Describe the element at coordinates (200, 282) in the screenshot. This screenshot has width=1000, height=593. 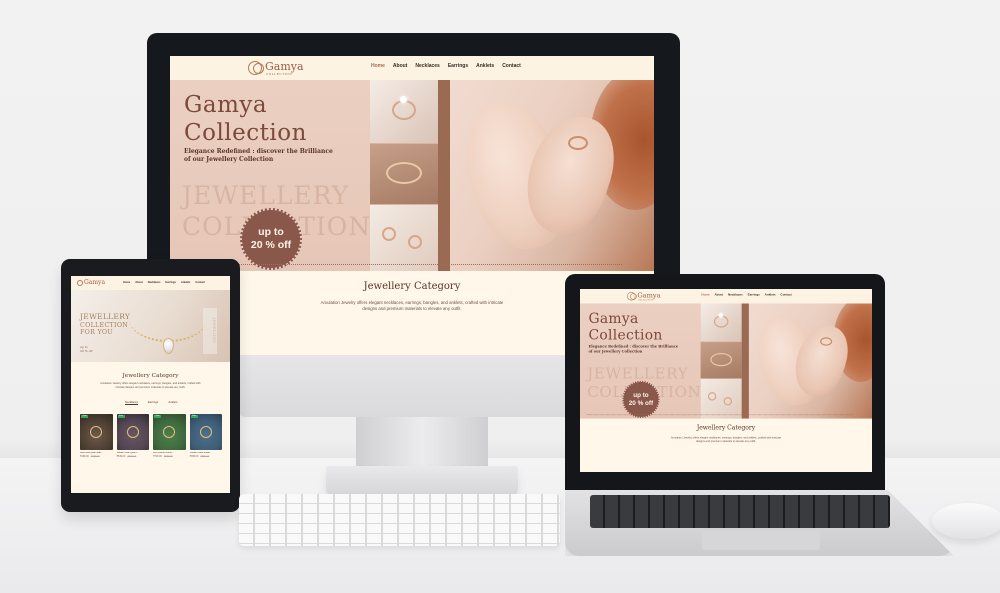
I see `tablet-menu-contact: Contact` at that location.